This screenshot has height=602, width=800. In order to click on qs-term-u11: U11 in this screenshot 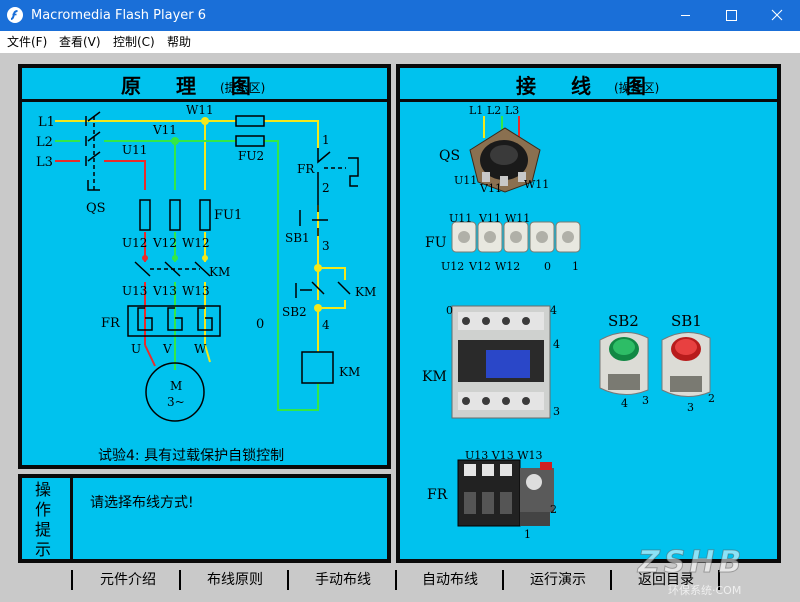, I will do `click(465, 180)`.